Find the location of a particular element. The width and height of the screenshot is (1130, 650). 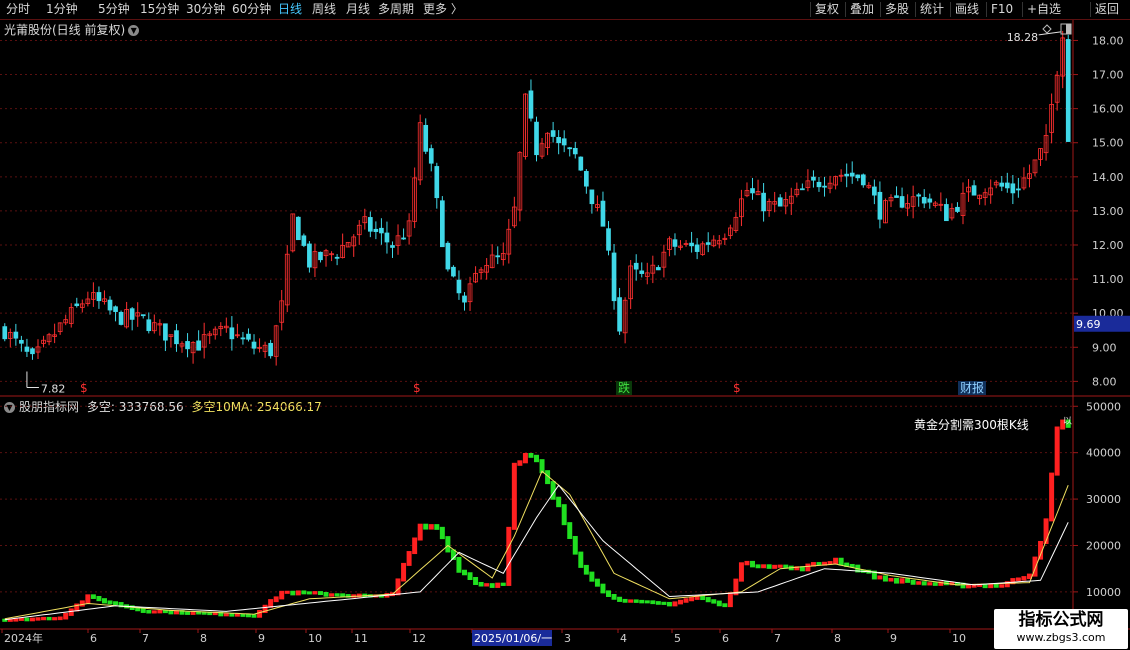

indicator-end-mark: 以 is located at coordinates (1067, 422).